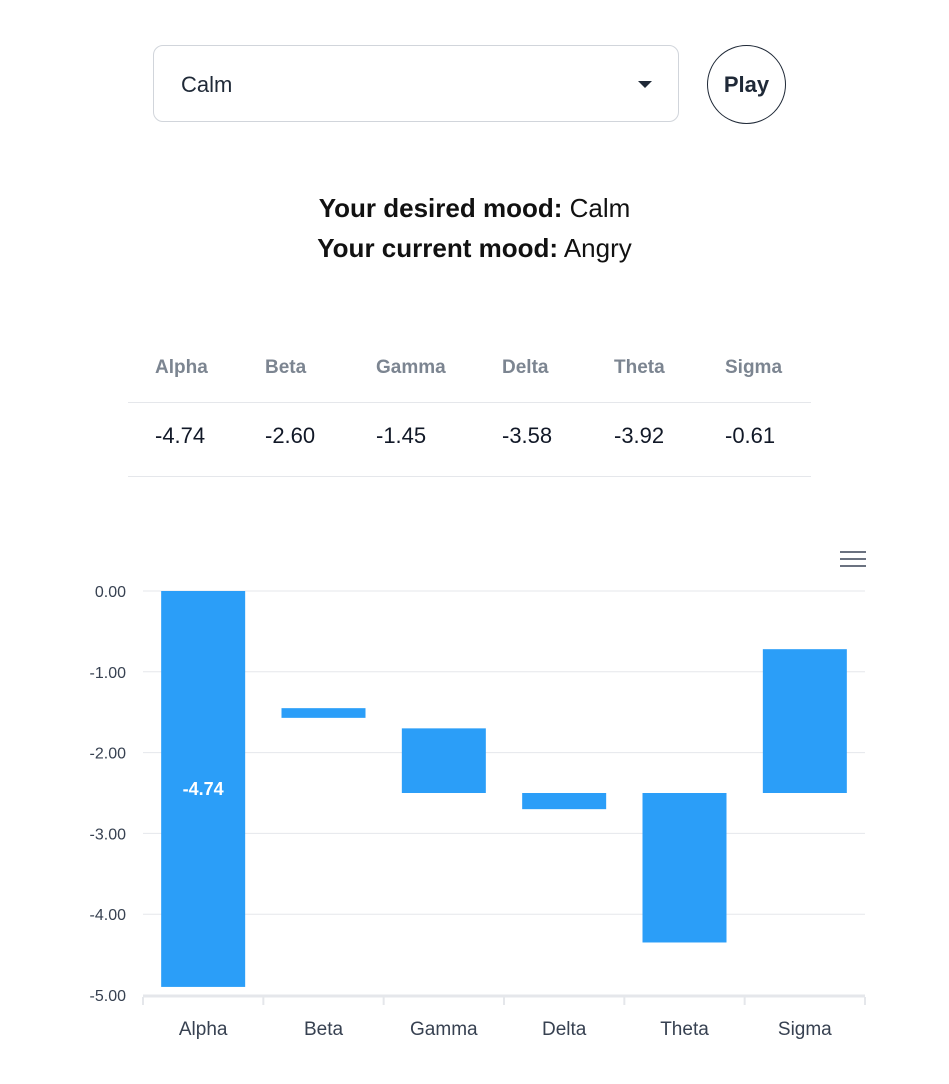  I want to click on table-header: Alpha, so click(181, 367).